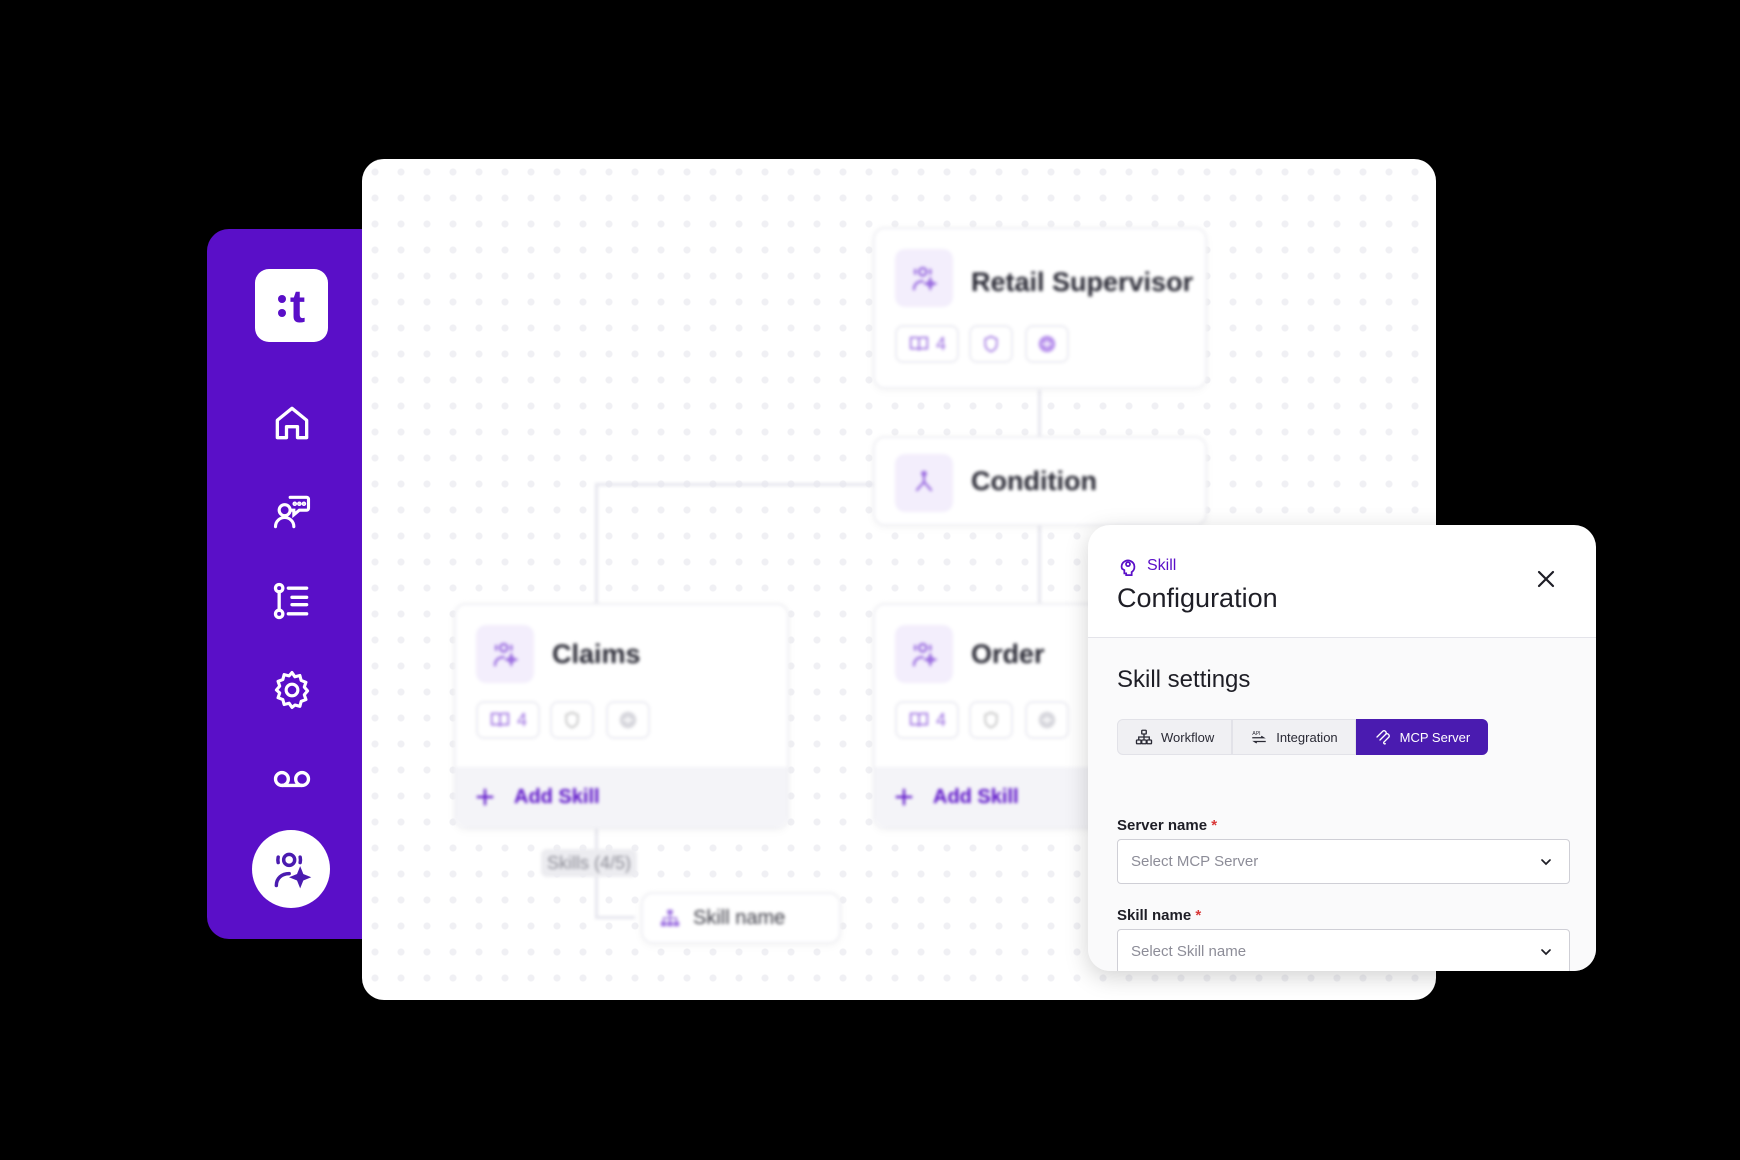  I want to click on panel-eyebrow-label: Skill, so click(1162, 565).